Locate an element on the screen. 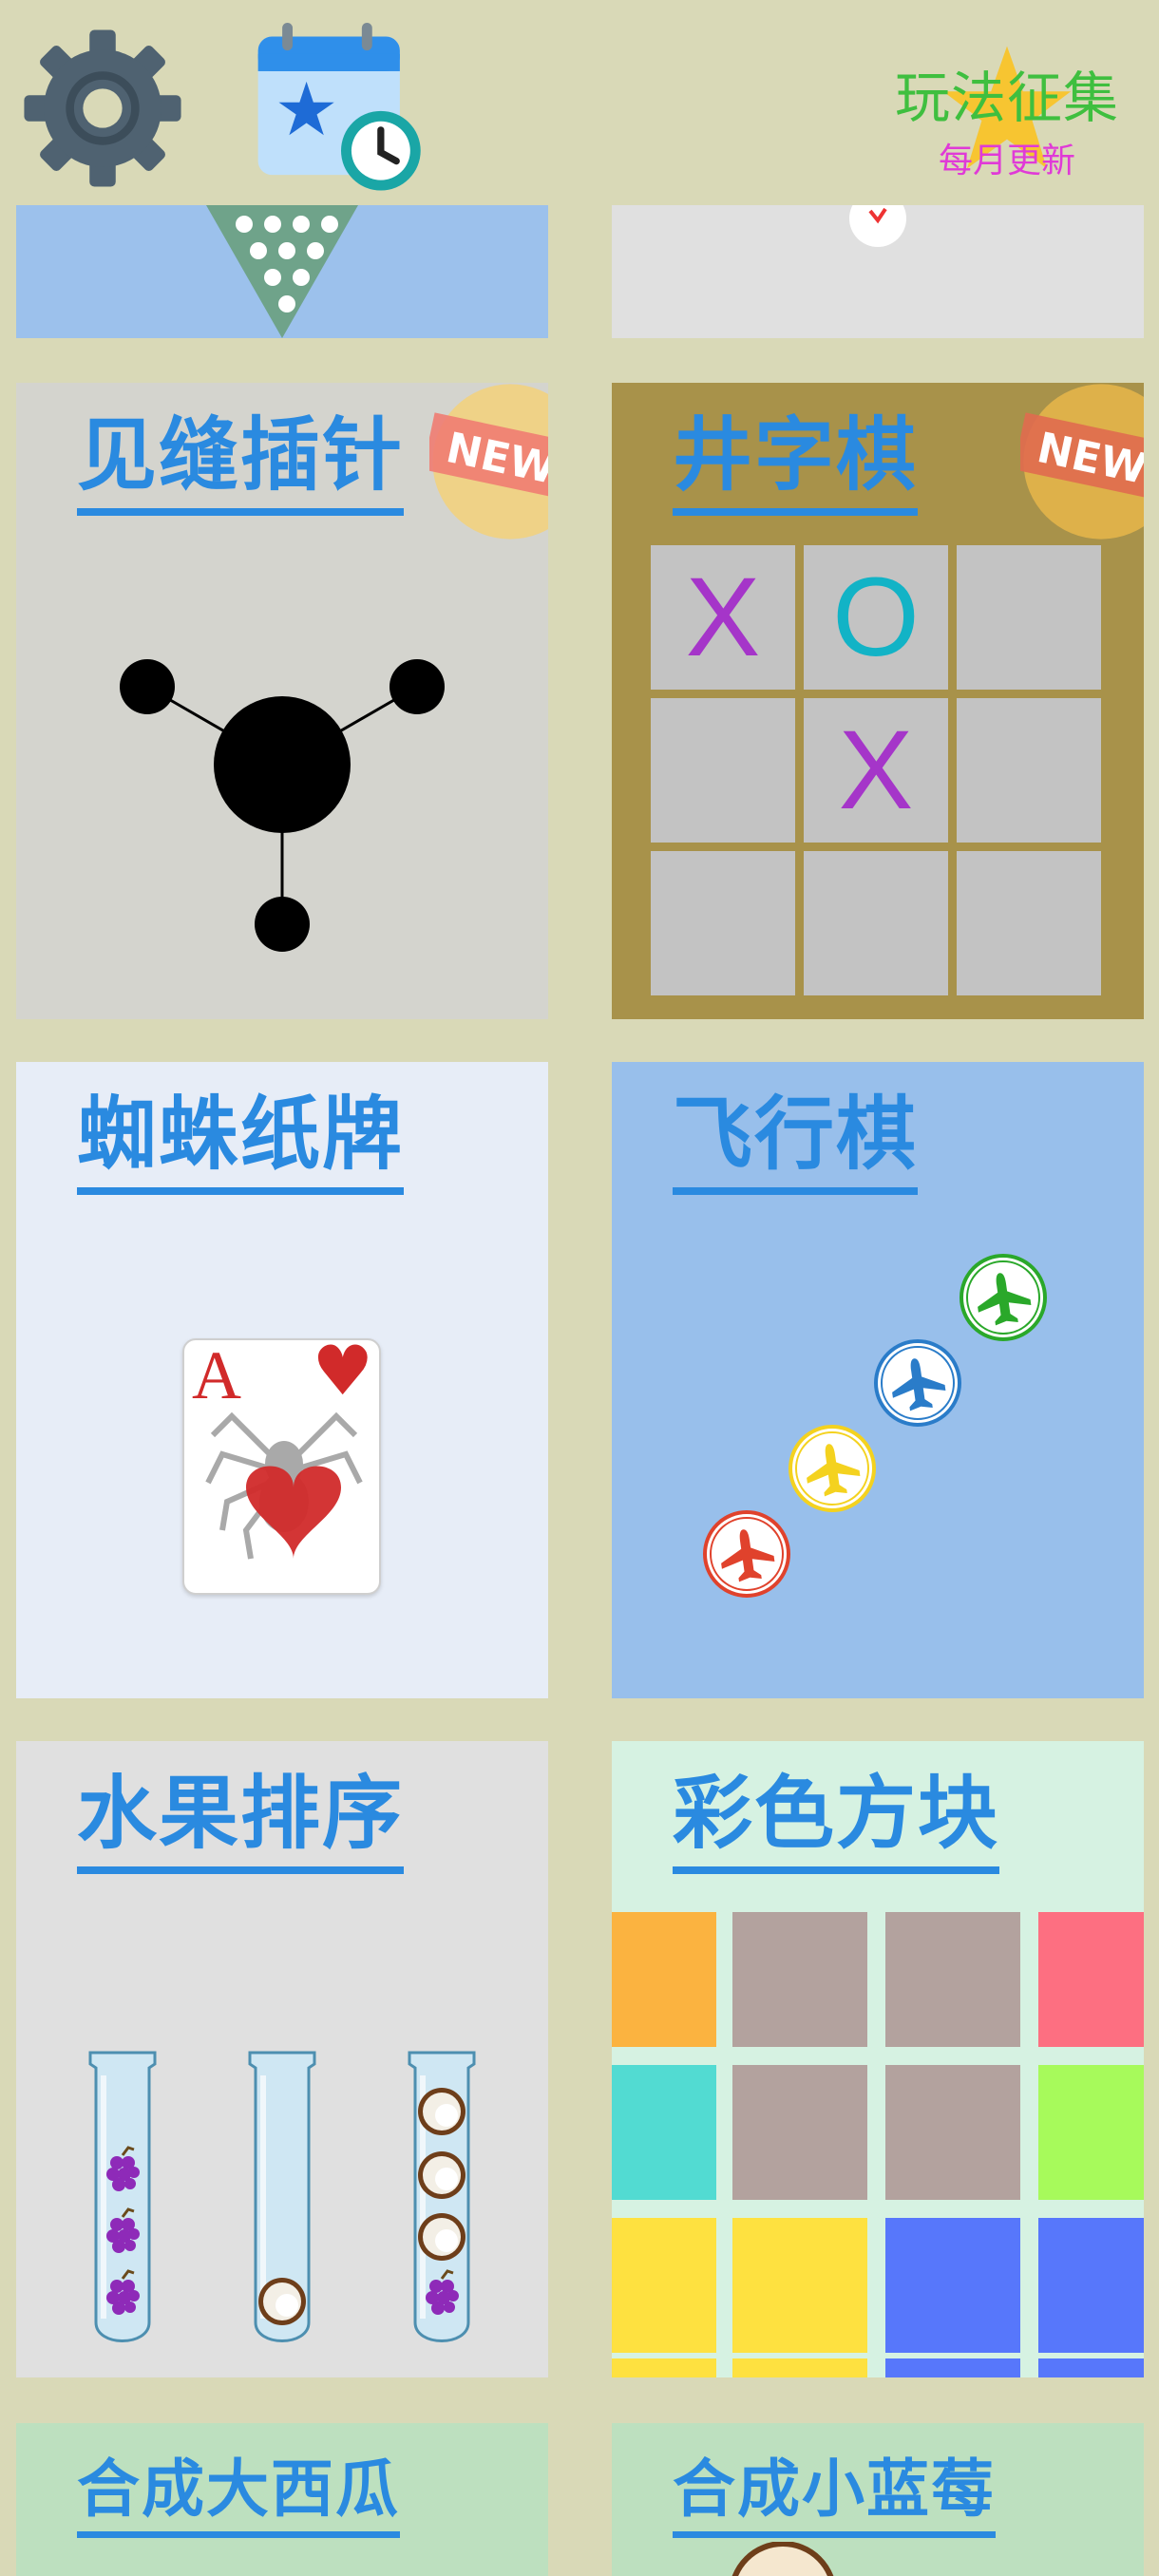  calendar-clock-icon is located at coordinates (341, 109).